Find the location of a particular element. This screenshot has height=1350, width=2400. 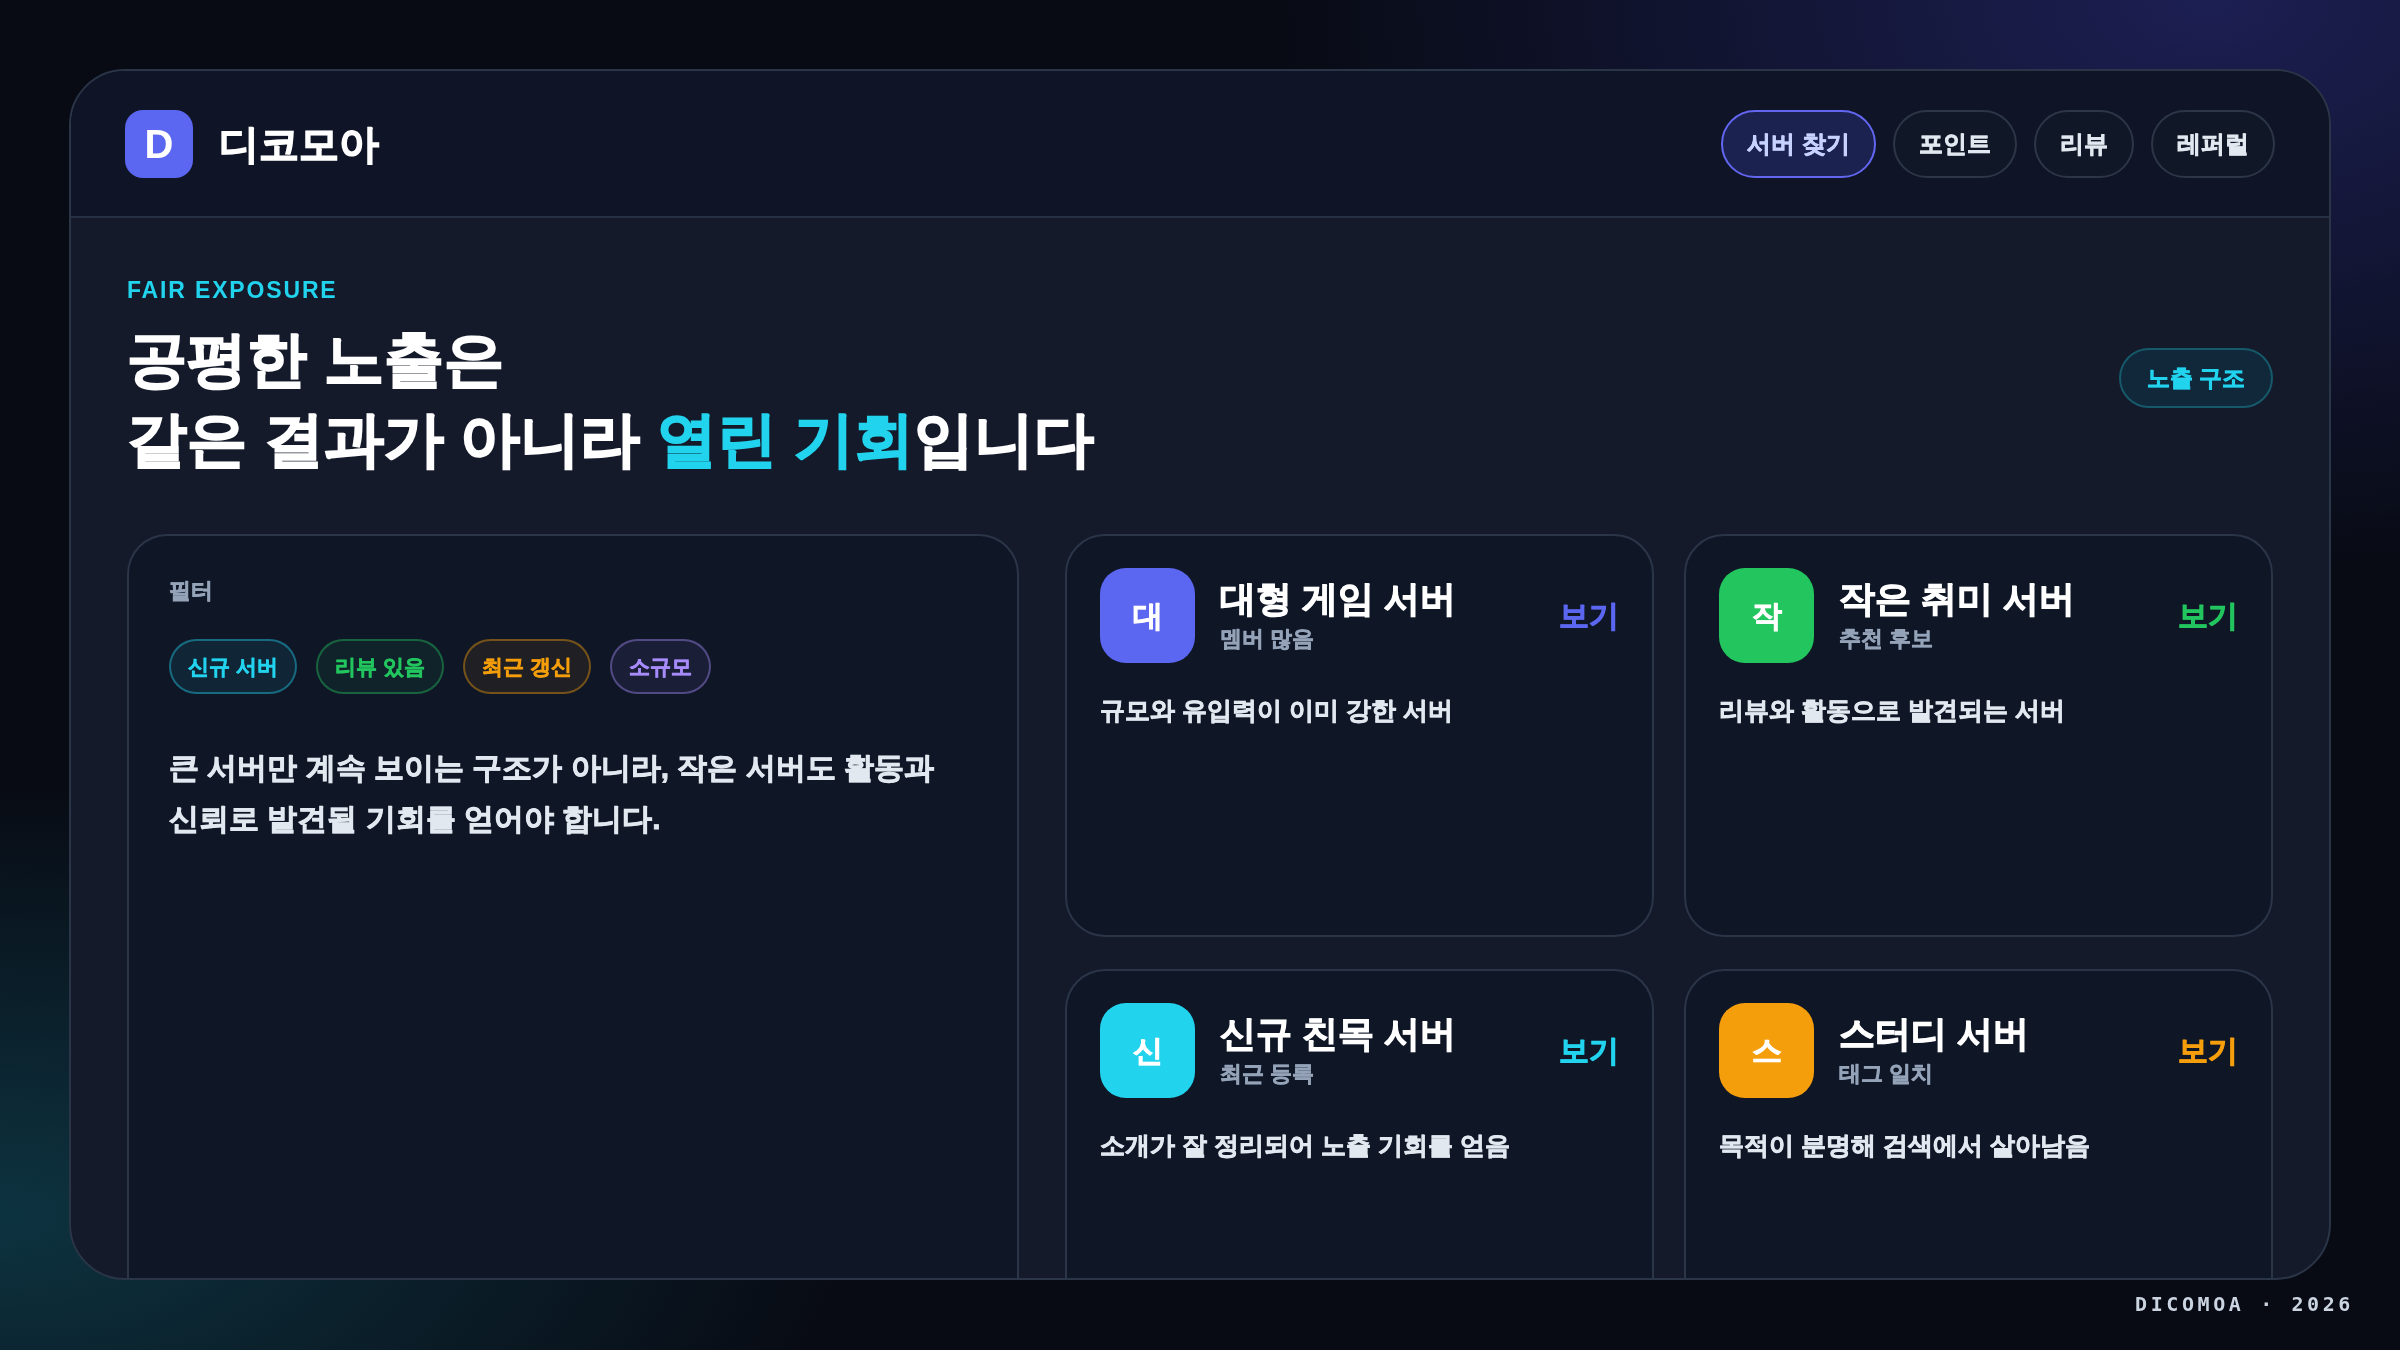

filter-chip: 신규 서버 is located at coordinates (233, 666).